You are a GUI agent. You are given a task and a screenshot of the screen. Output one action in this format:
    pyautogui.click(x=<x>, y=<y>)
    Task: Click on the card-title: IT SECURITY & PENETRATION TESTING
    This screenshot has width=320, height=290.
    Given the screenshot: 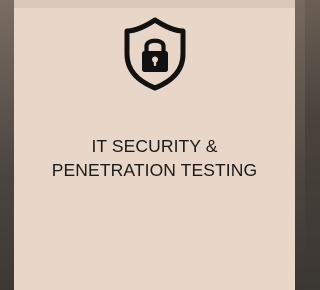 What is the action you would take?
    pyautogui.click(x=154, y=158)
    